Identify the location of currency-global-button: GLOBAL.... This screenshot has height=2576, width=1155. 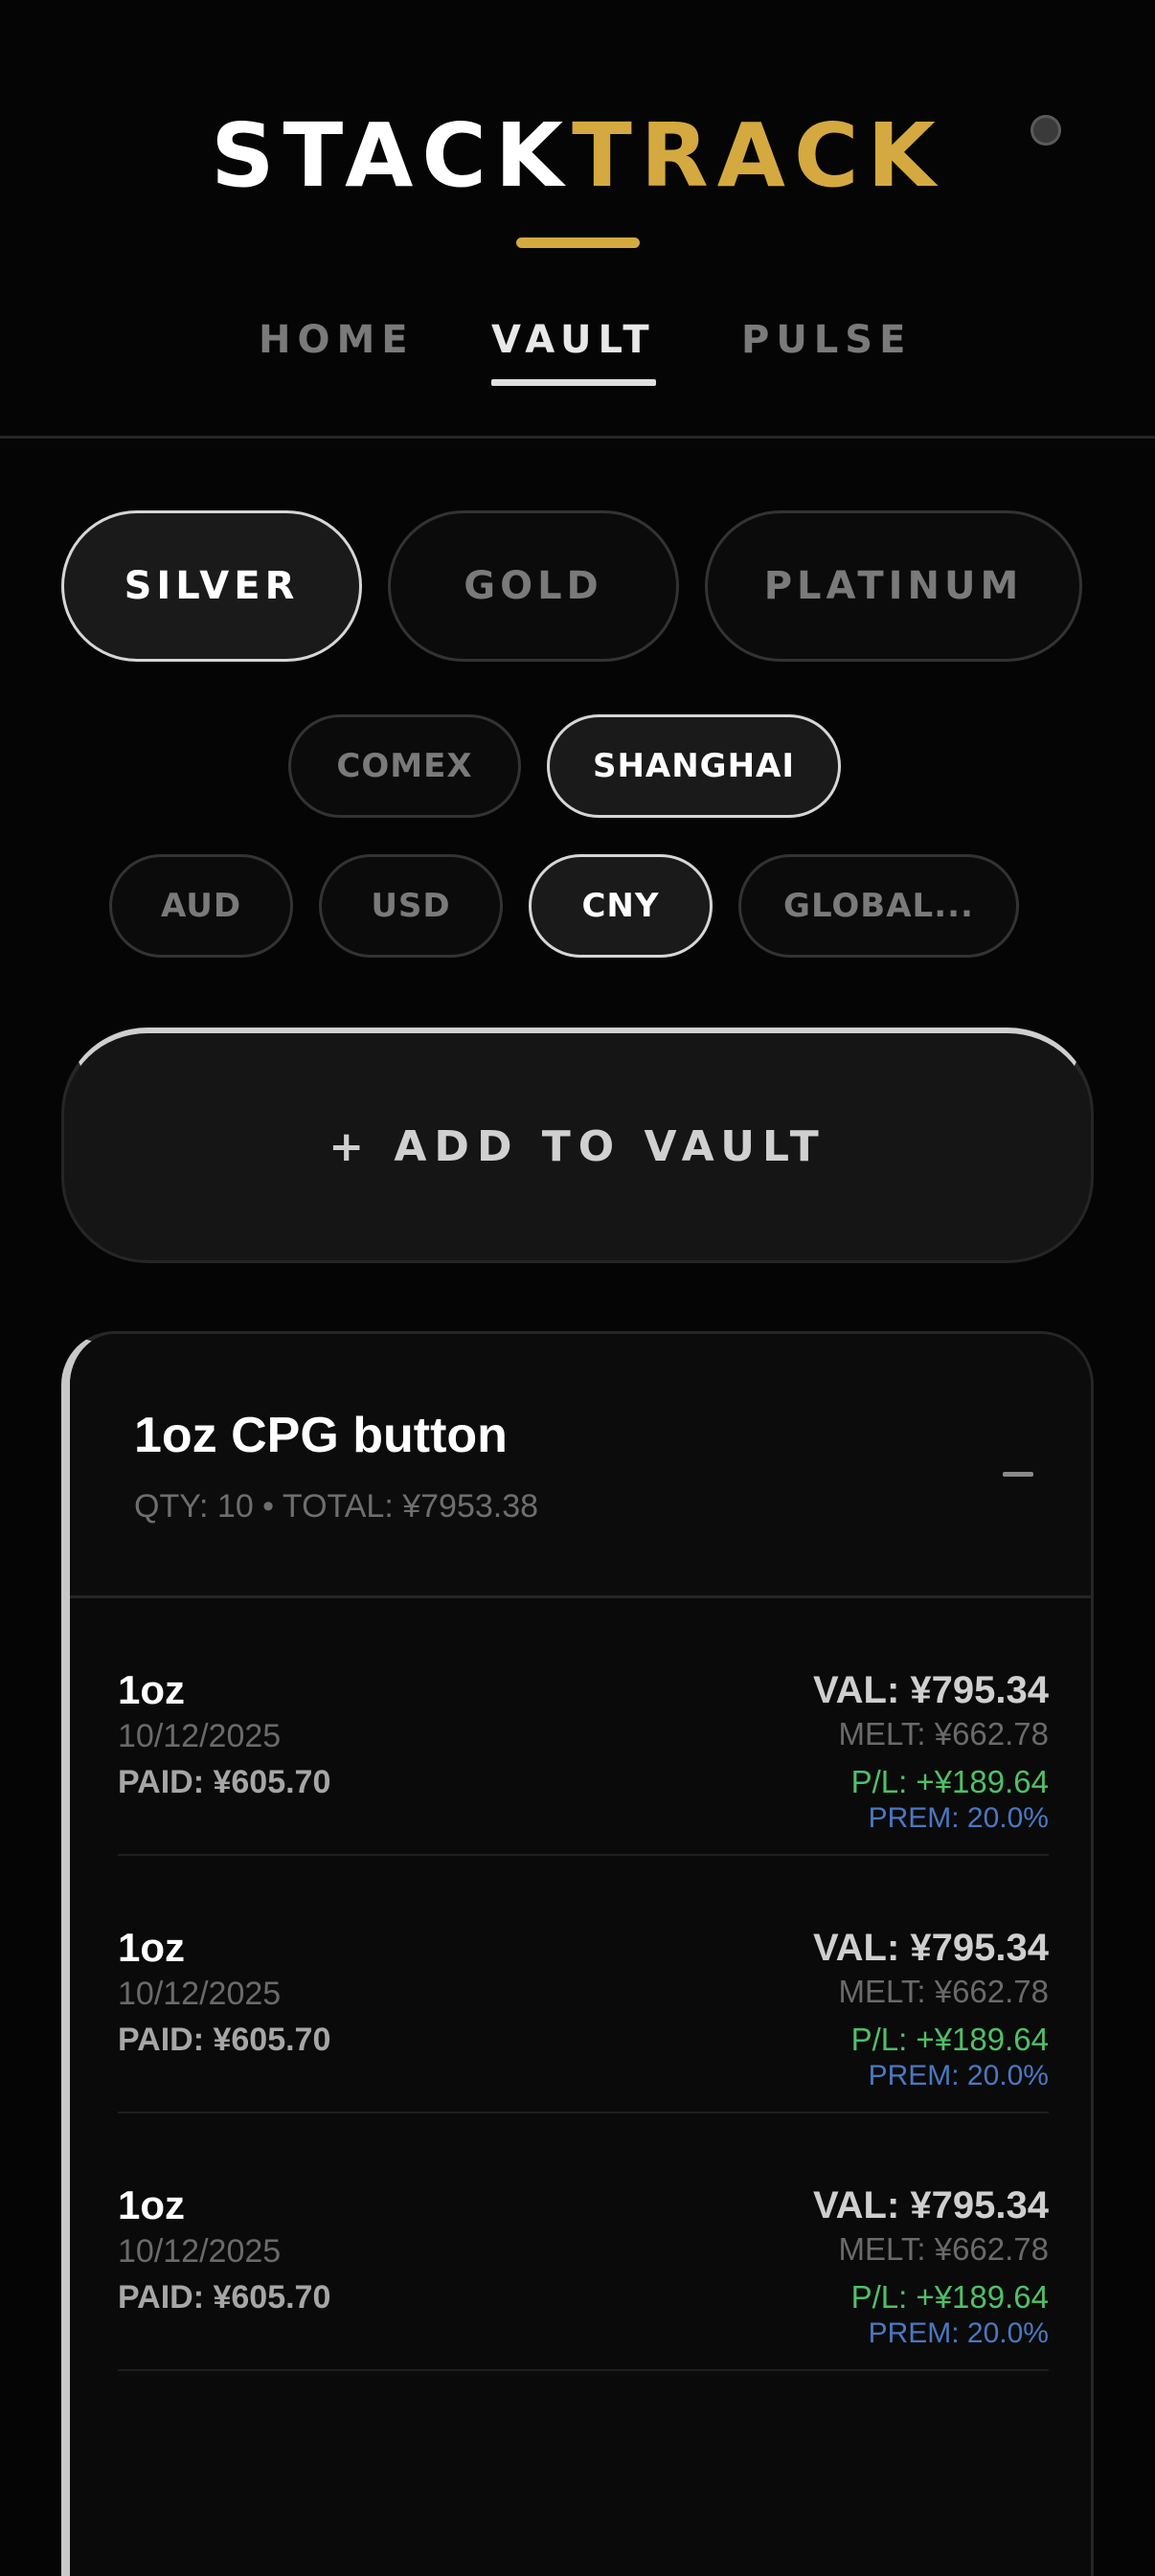
(878, 906).